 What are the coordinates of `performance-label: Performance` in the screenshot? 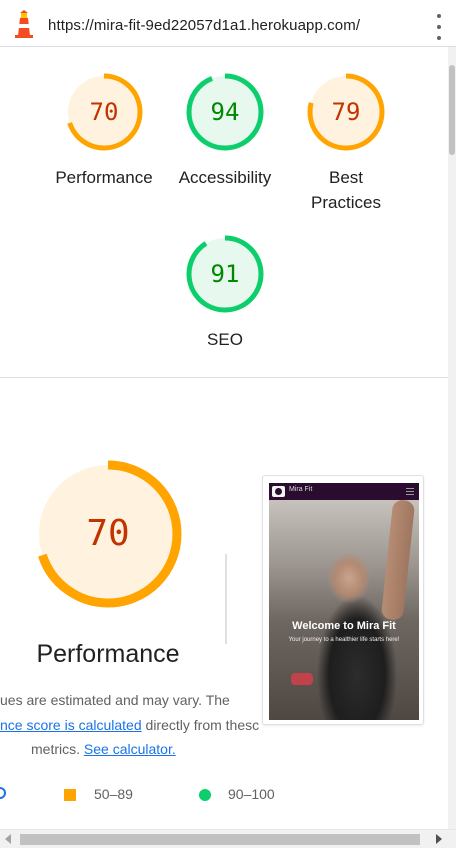 It's located at (104, 177).